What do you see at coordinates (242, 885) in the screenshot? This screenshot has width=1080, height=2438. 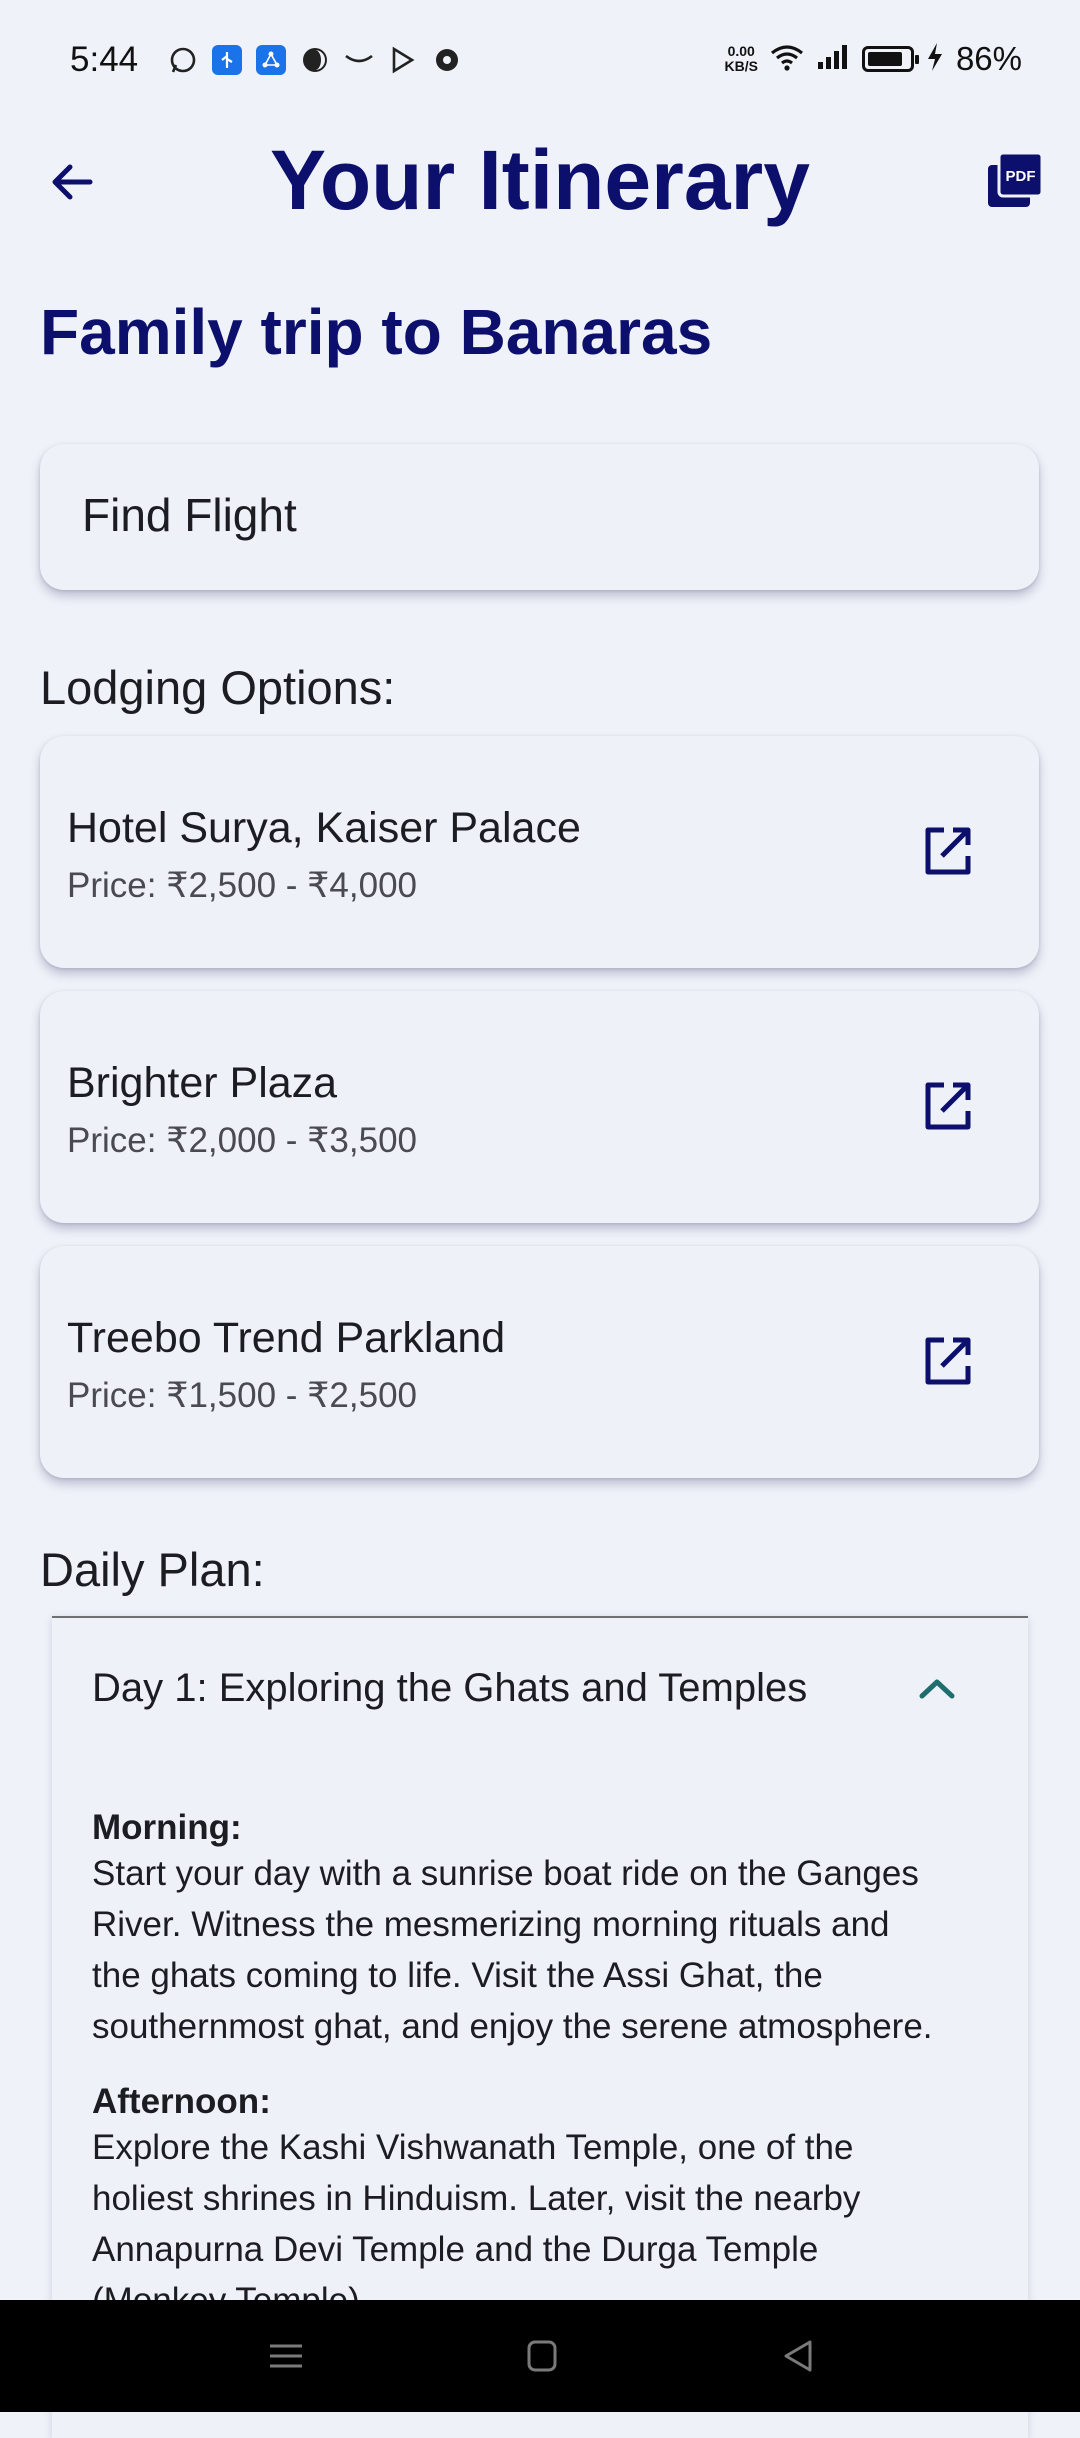 I see `lodging-price: Price: ₹2,500 - ₹4,000` at bounding box center [242, 885].